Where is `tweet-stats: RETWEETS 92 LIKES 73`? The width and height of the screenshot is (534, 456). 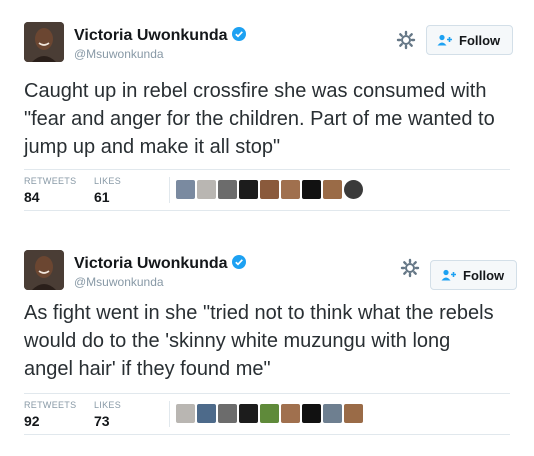
tweet-stats: RETWEETS 92 LIKES 73 is located at coordinates (267, 414).